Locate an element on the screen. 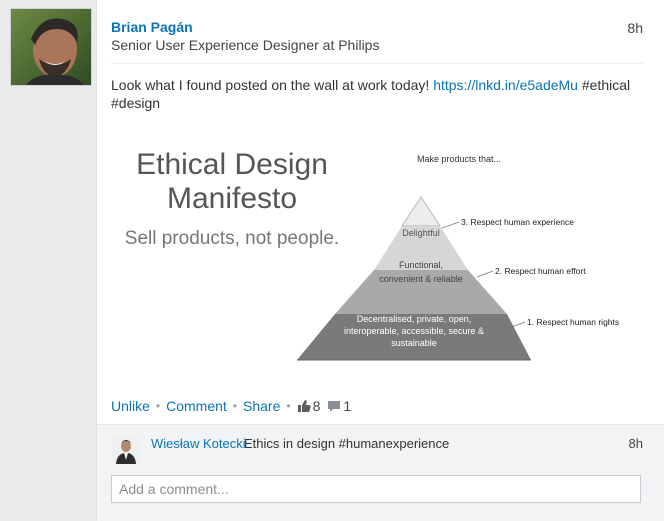 The image size is (664, 521). tier-top-label: Delightful is located at coordinates (421, 233).